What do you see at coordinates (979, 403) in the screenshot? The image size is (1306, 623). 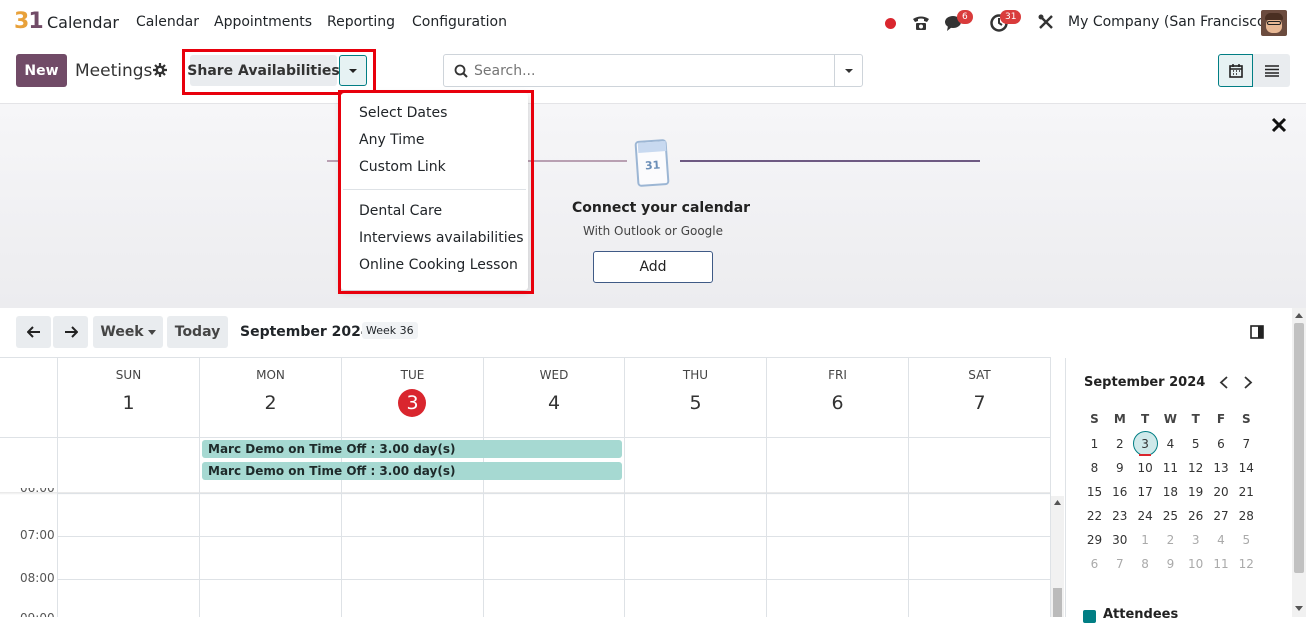 I see `day-number: 7` at bounding box center [979, 403].